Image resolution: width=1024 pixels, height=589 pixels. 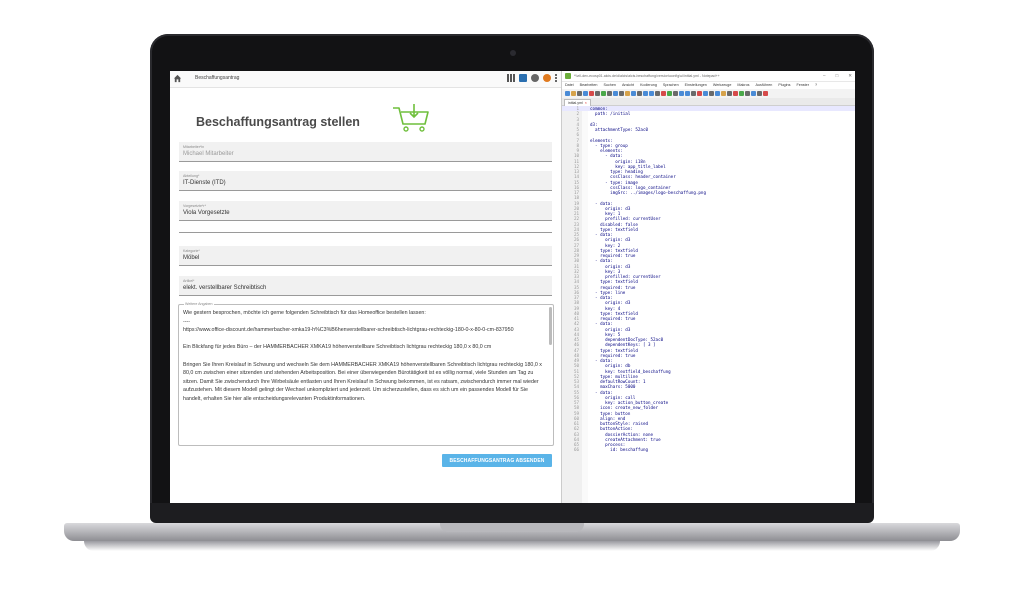 I want to click on editor-tabbar: initial.yml ×, so click(x=708, y=102).